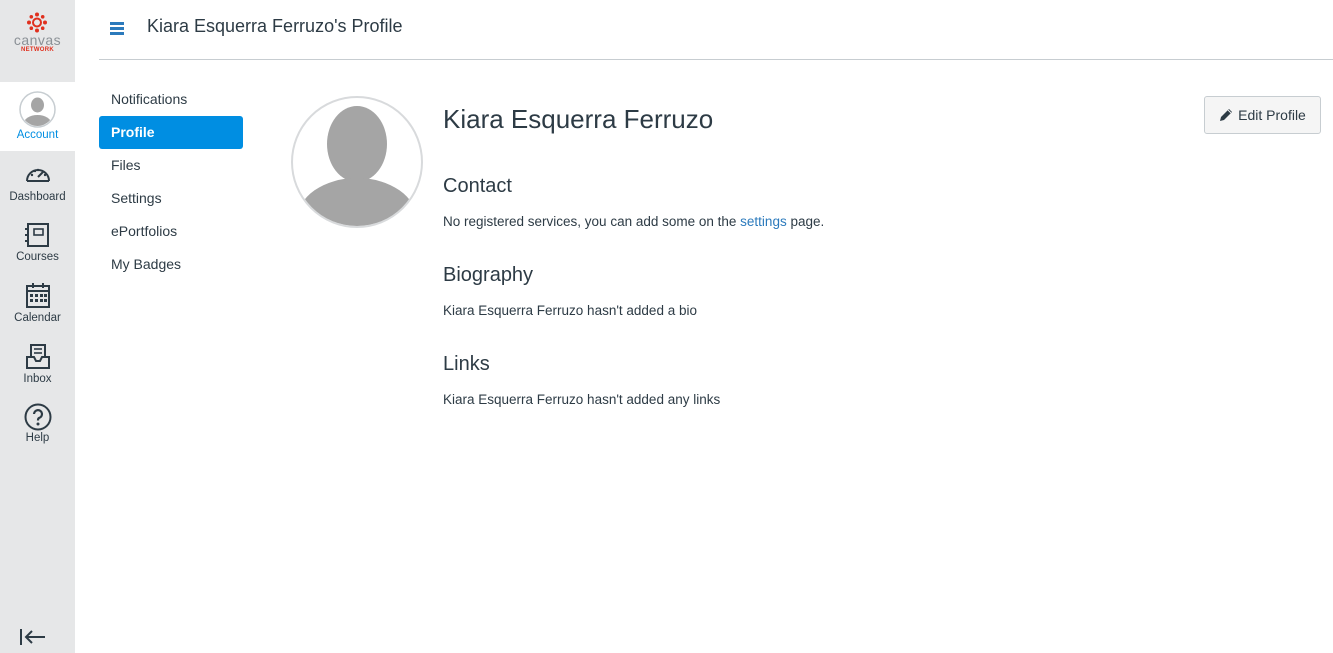 This screenshot has width=1333, height=653. What do you see at coordinates (716, 30) in the screenshot?
I see `page-header: Kiara Esquerra Ferruzo's Profile` at bounding box center [716, 30].